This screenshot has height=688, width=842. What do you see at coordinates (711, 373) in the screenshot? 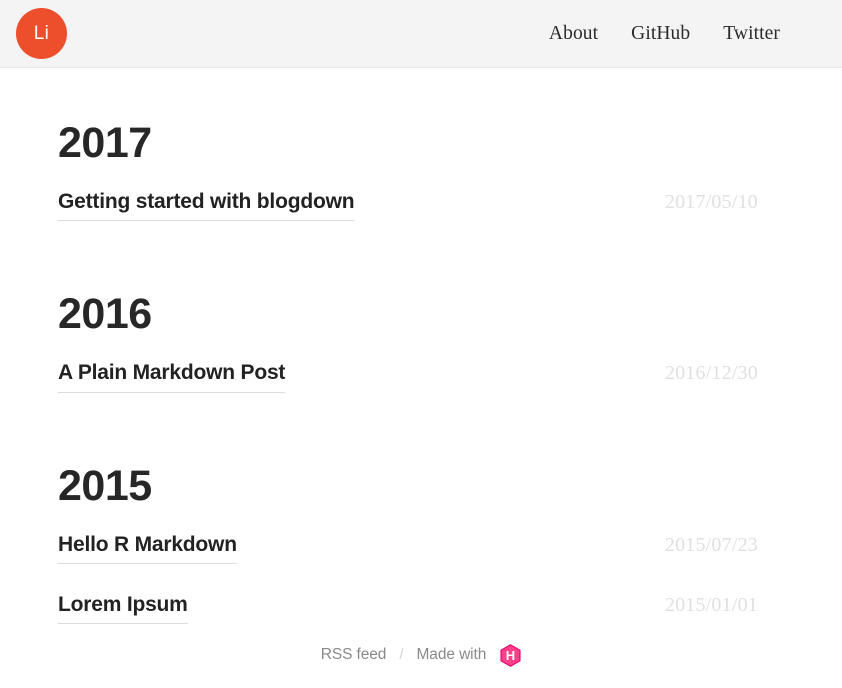
I see `post-date: 2016/12/30` at bounding box center [711, 373].